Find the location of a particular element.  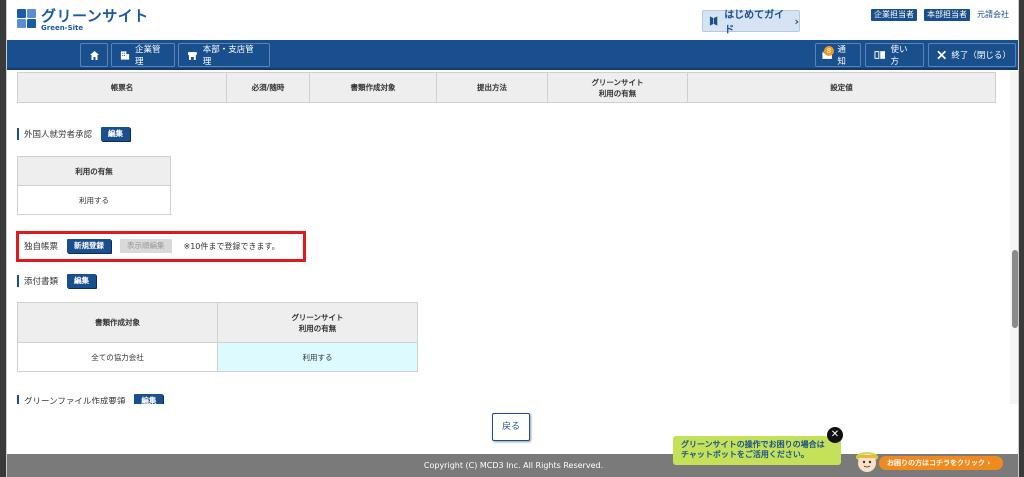

attachment-table: 書類作成対象 グリーンサイト 利用の有無 全ての協力会社 利用する is located at coordinates (217, 337).